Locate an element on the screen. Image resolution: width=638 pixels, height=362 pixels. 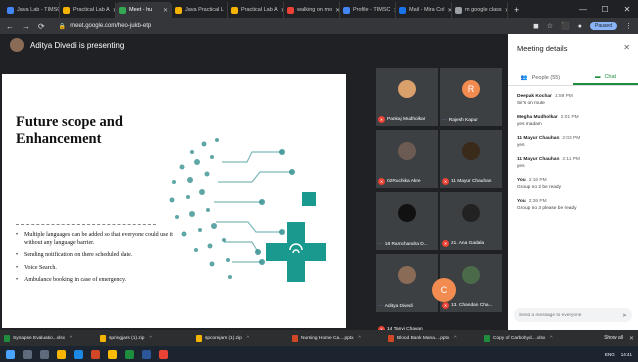
participant-tile: ✕ 11 Mayur Chauhan is located at coordinates (471, 159).